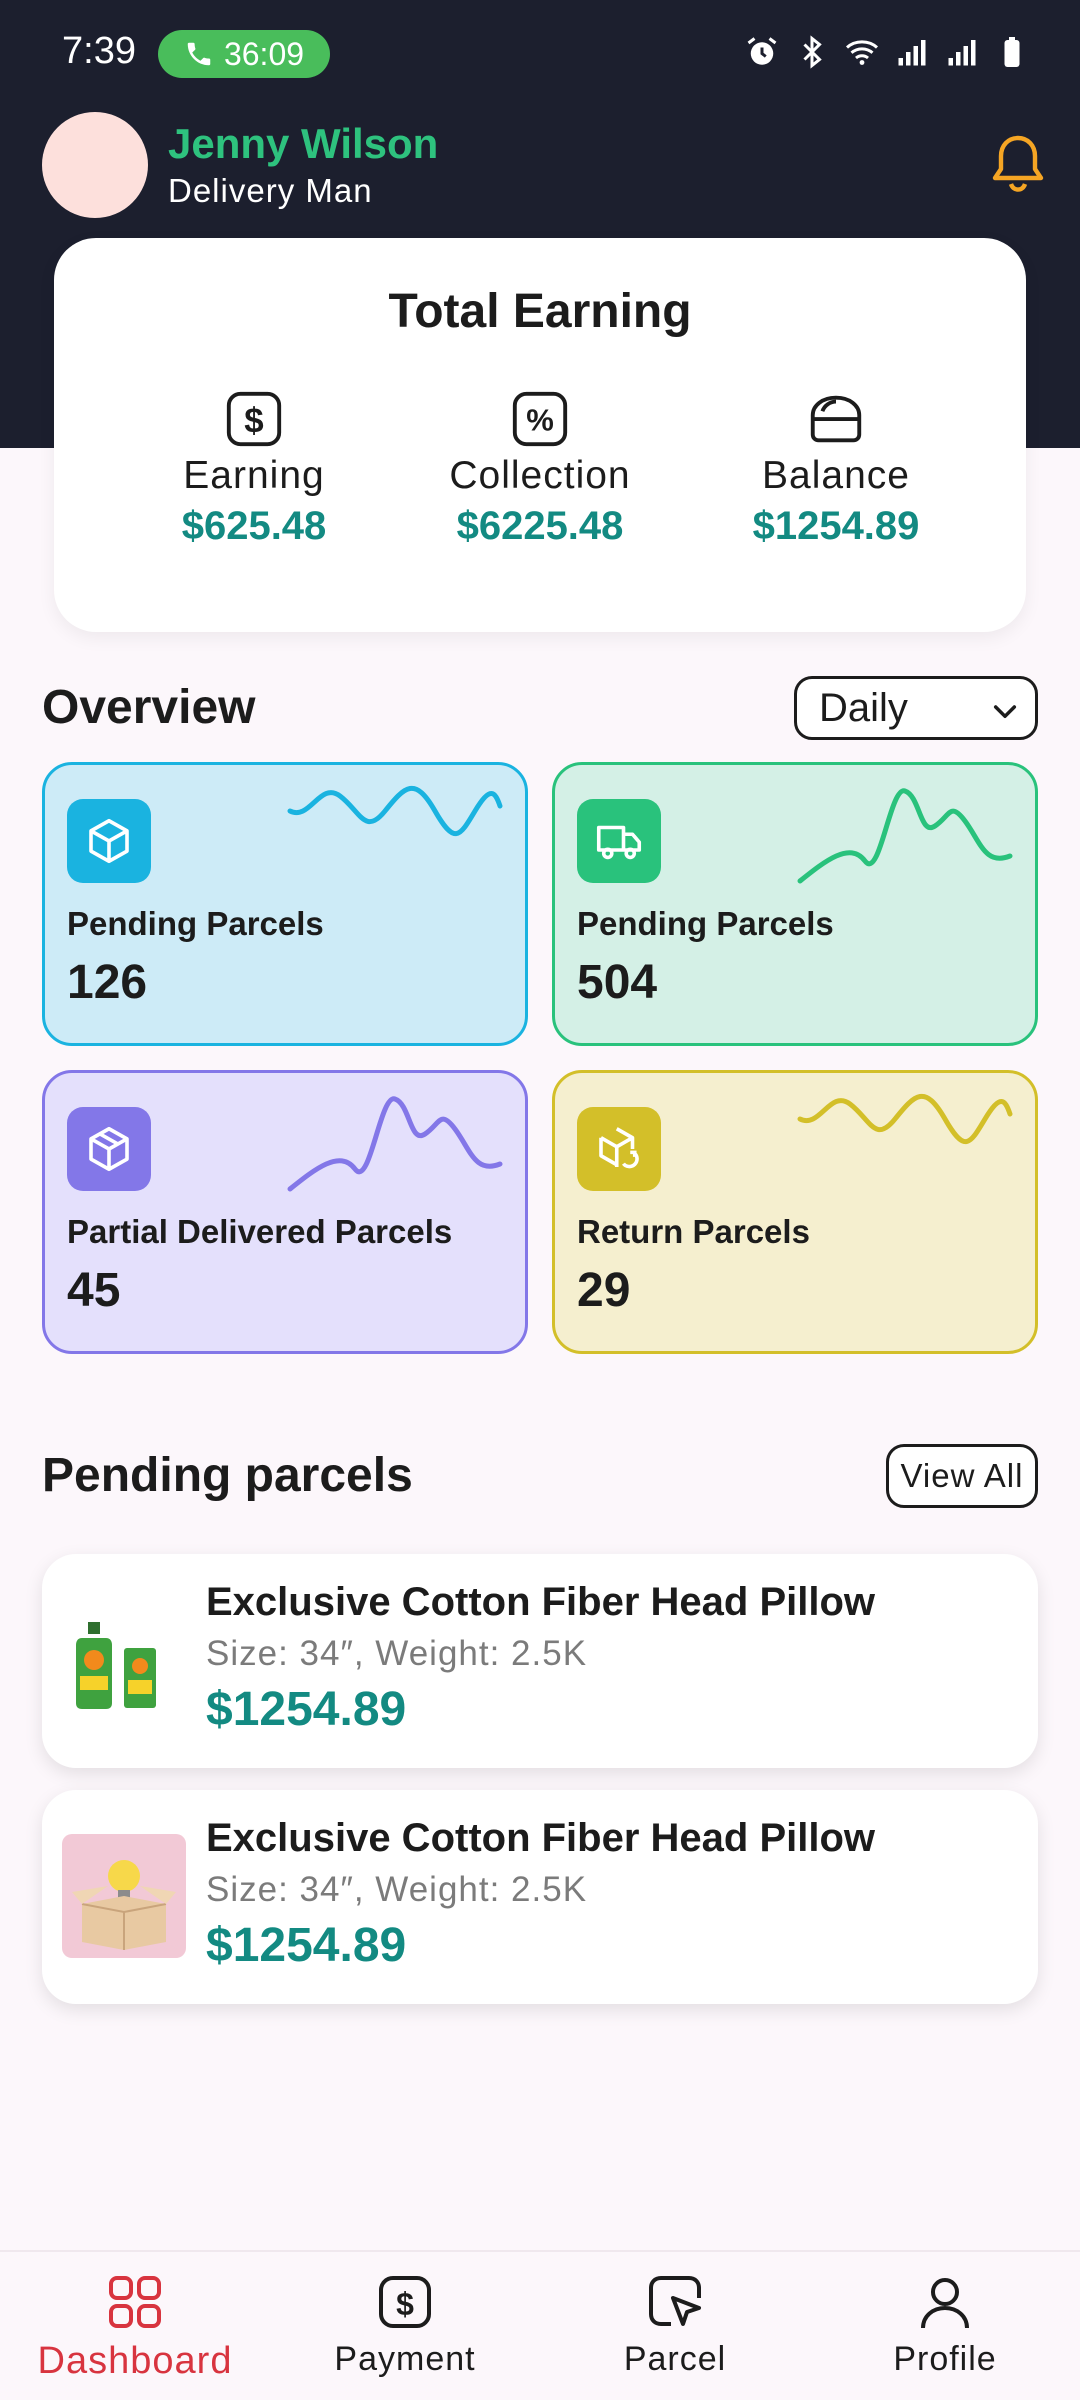 The image size is (1080, 2400). I want to click on overview-card-label: Partial Delivered Parcels, so click(260, 1231).